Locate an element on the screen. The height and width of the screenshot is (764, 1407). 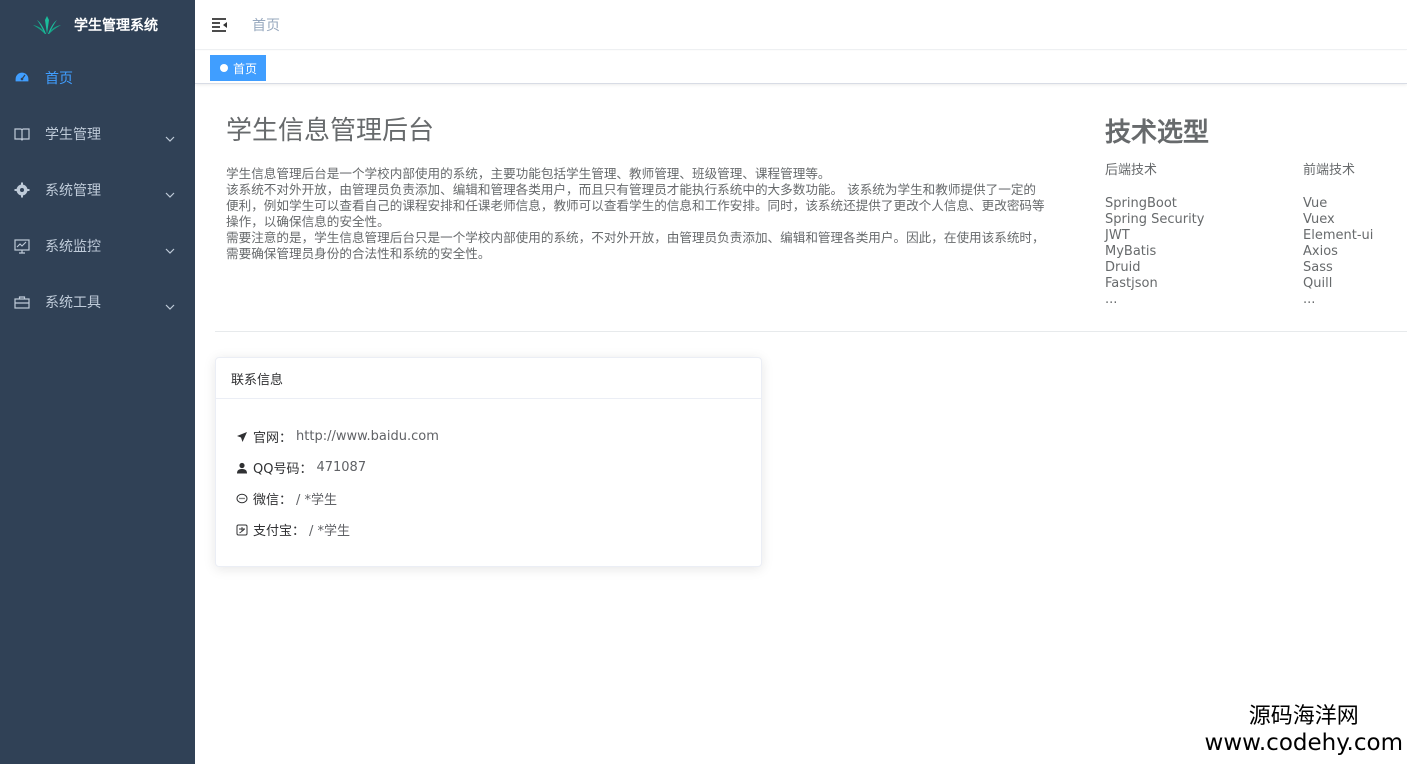
list-item: Druid is located at coordinates (1123, 267).